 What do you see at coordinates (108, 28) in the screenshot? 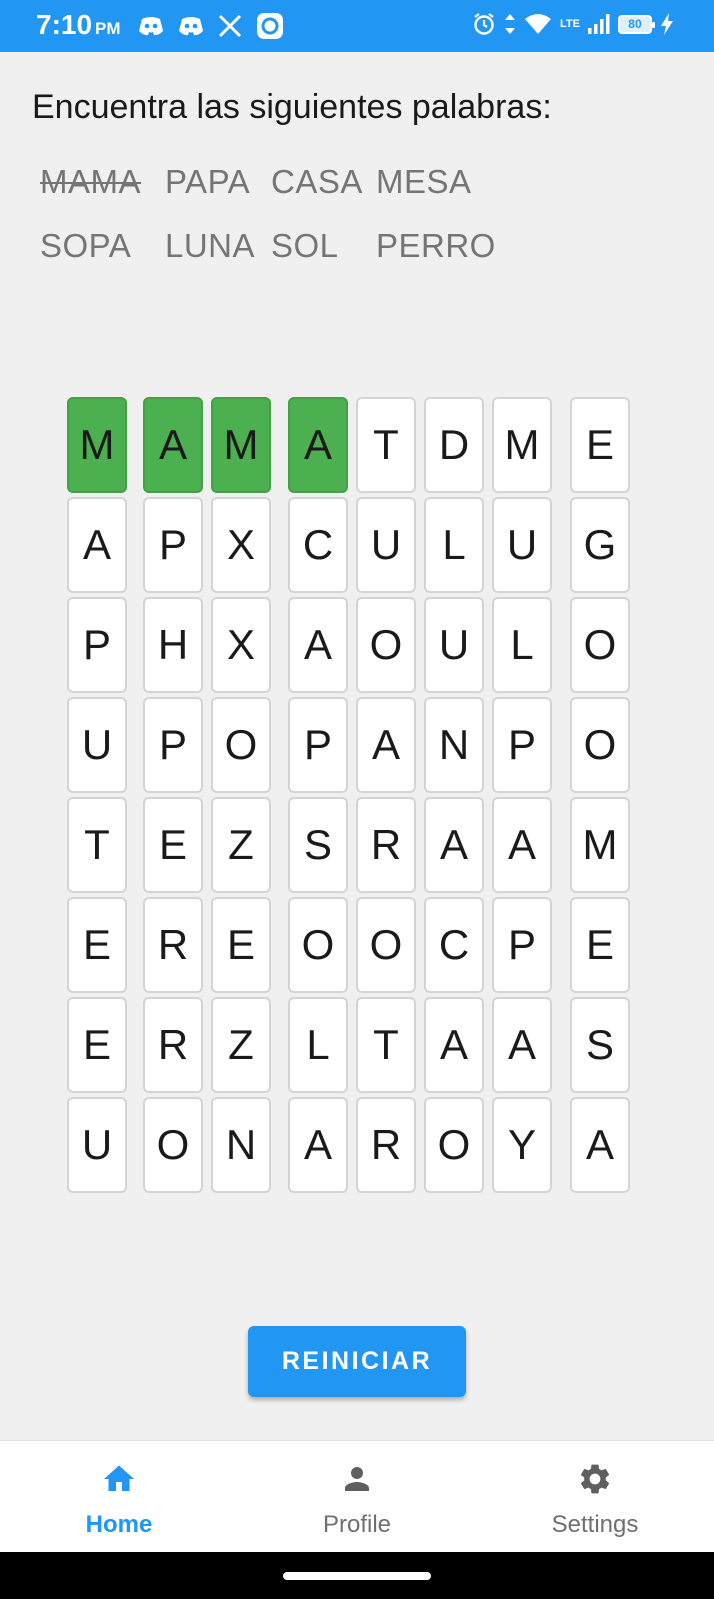
I see `status-time-suffix: PM` at bounding box center [108, 28].